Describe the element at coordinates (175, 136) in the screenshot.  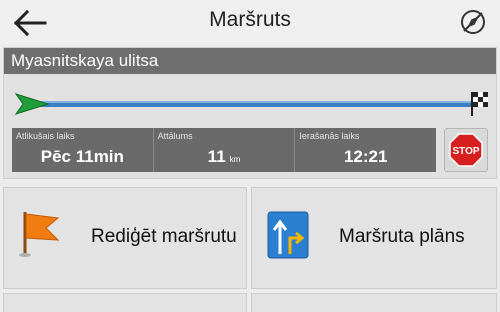
I see `distance-label: Attālums` at that location.